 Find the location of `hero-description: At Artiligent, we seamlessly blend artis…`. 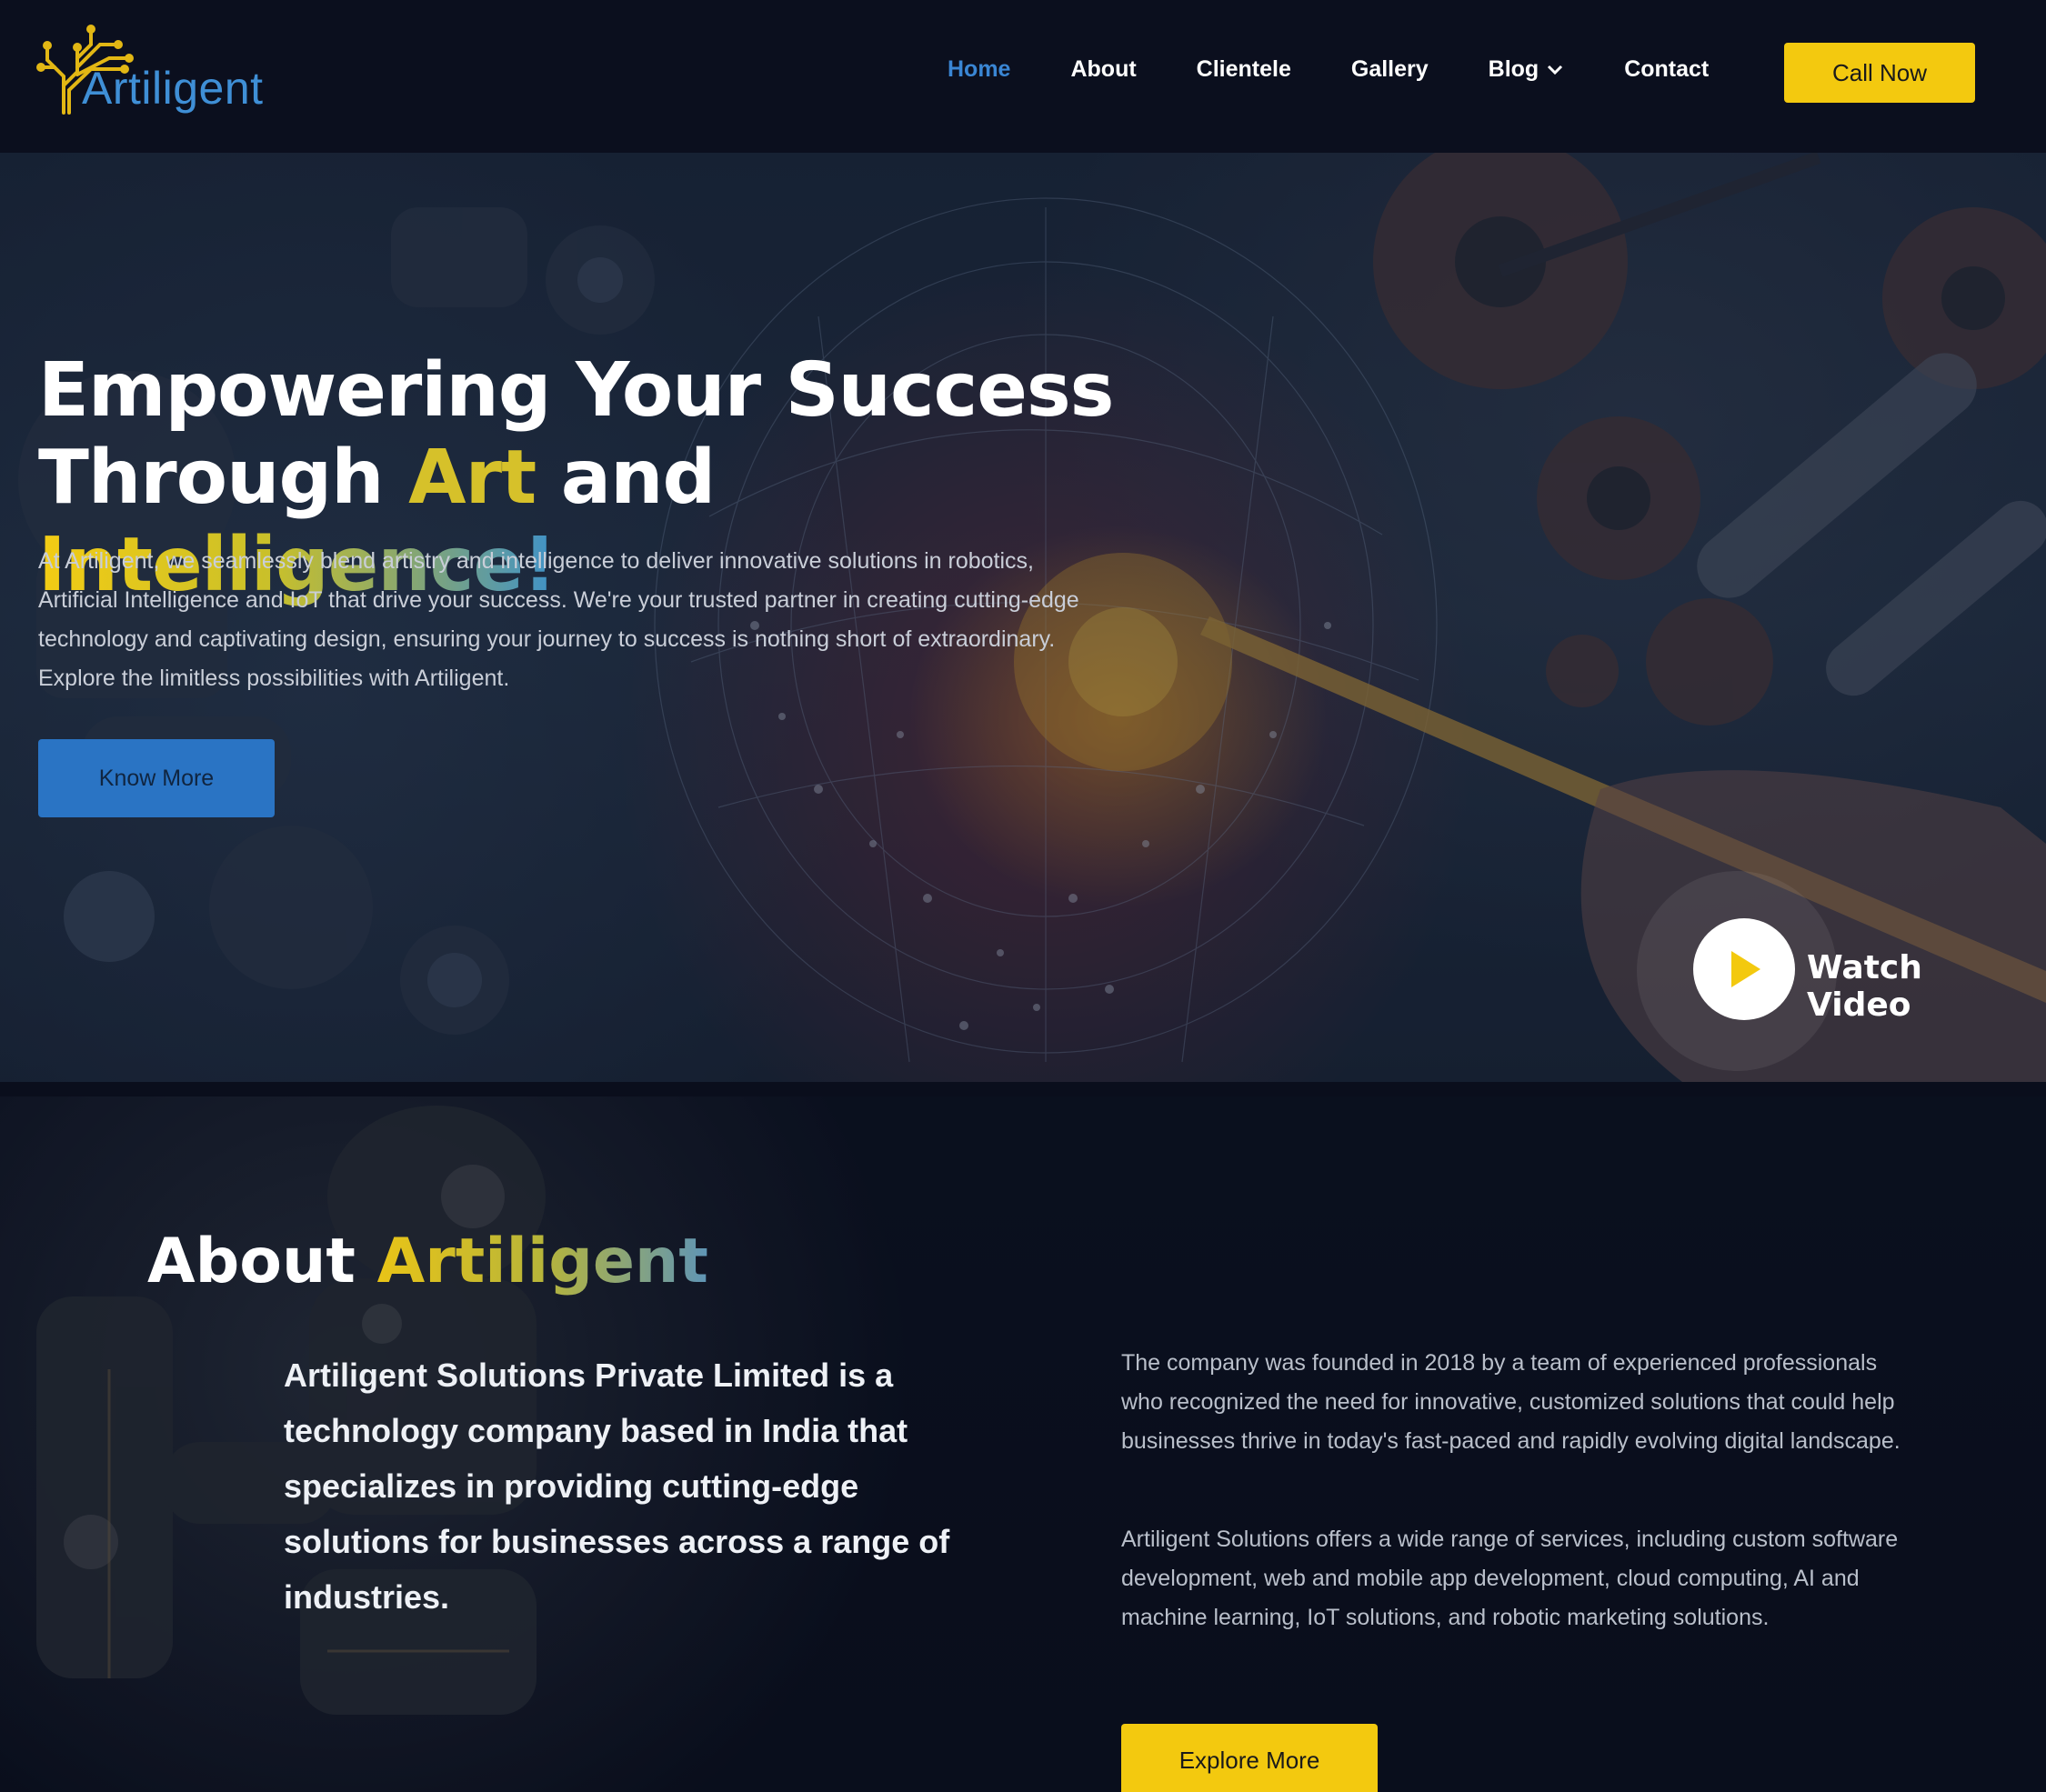

hero-description: At Artiligent, we seamlessly blend artis… is located at coordinates (558, 619).